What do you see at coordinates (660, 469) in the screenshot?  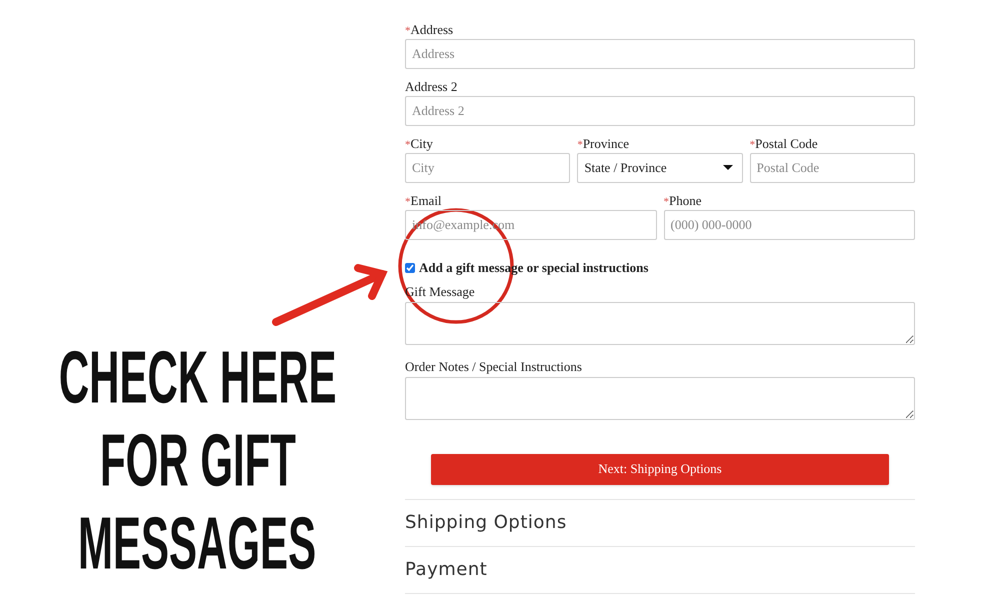 I see `next-button: Next: Shipping Options` at bounding box center [660, 469].